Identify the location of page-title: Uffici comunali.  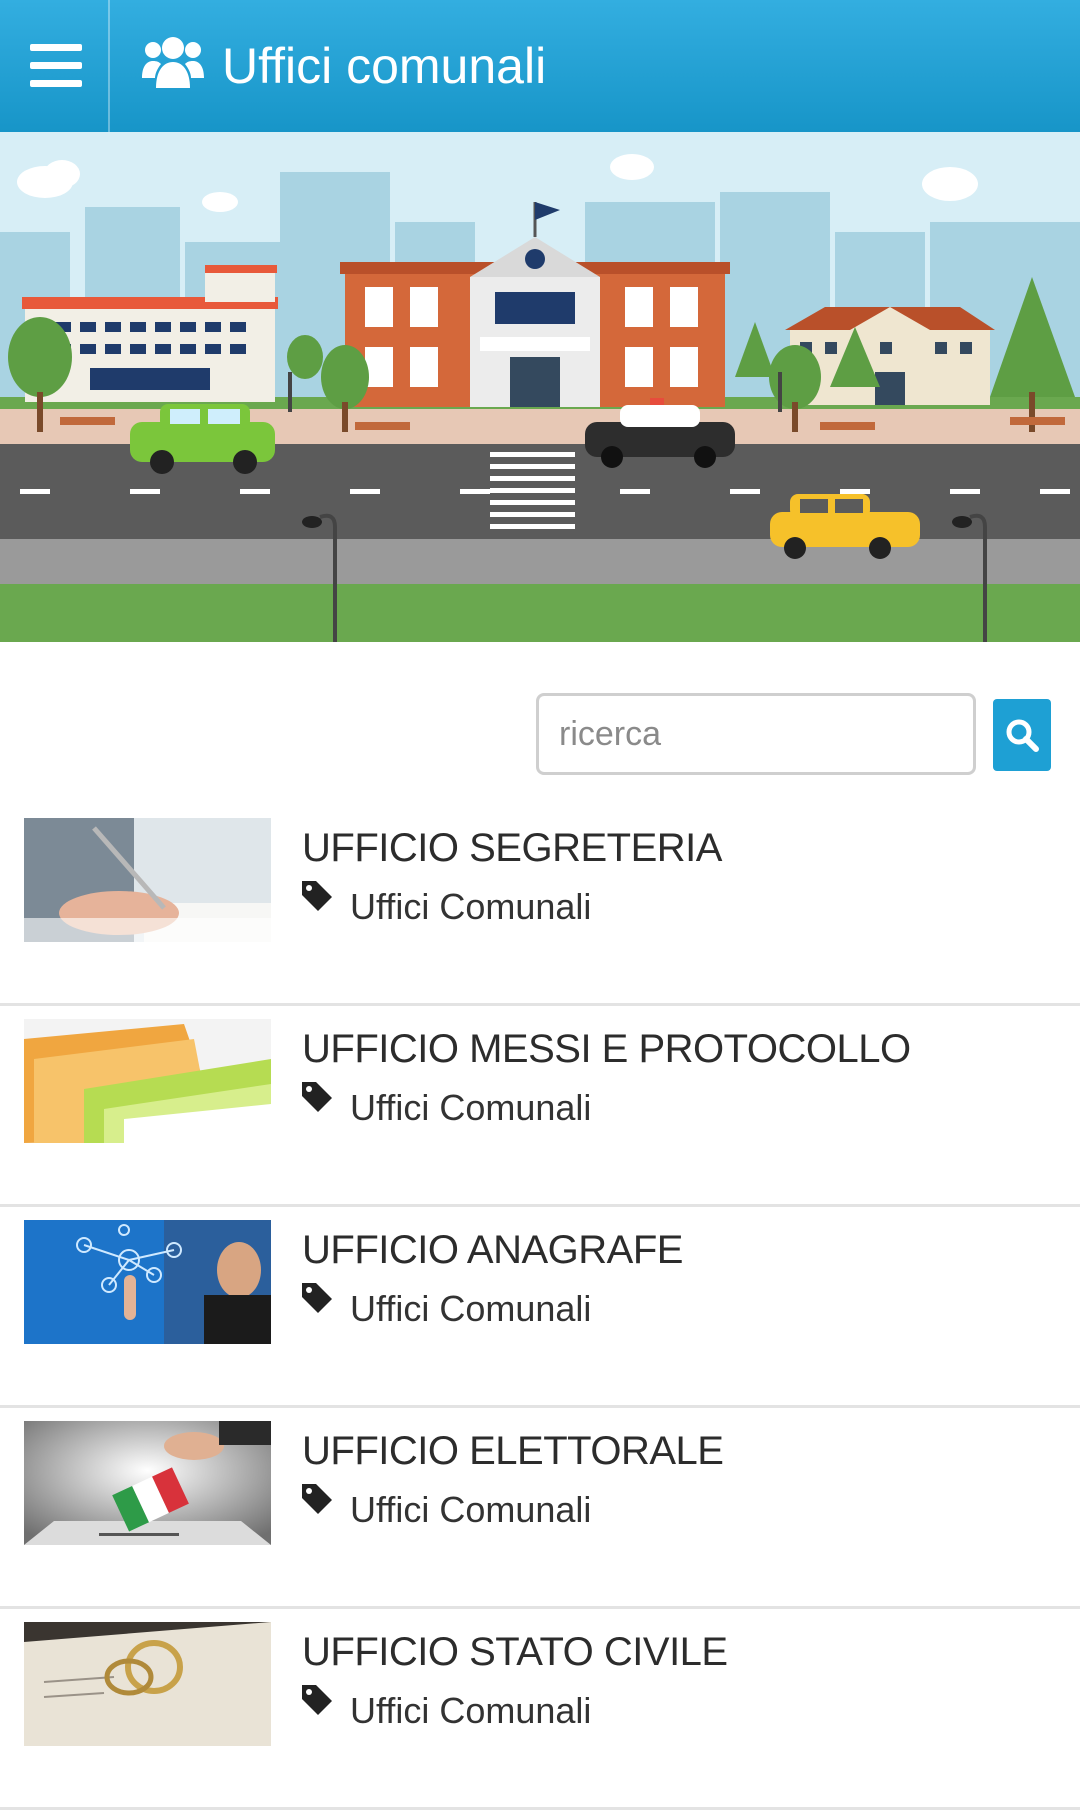
(384, 66).